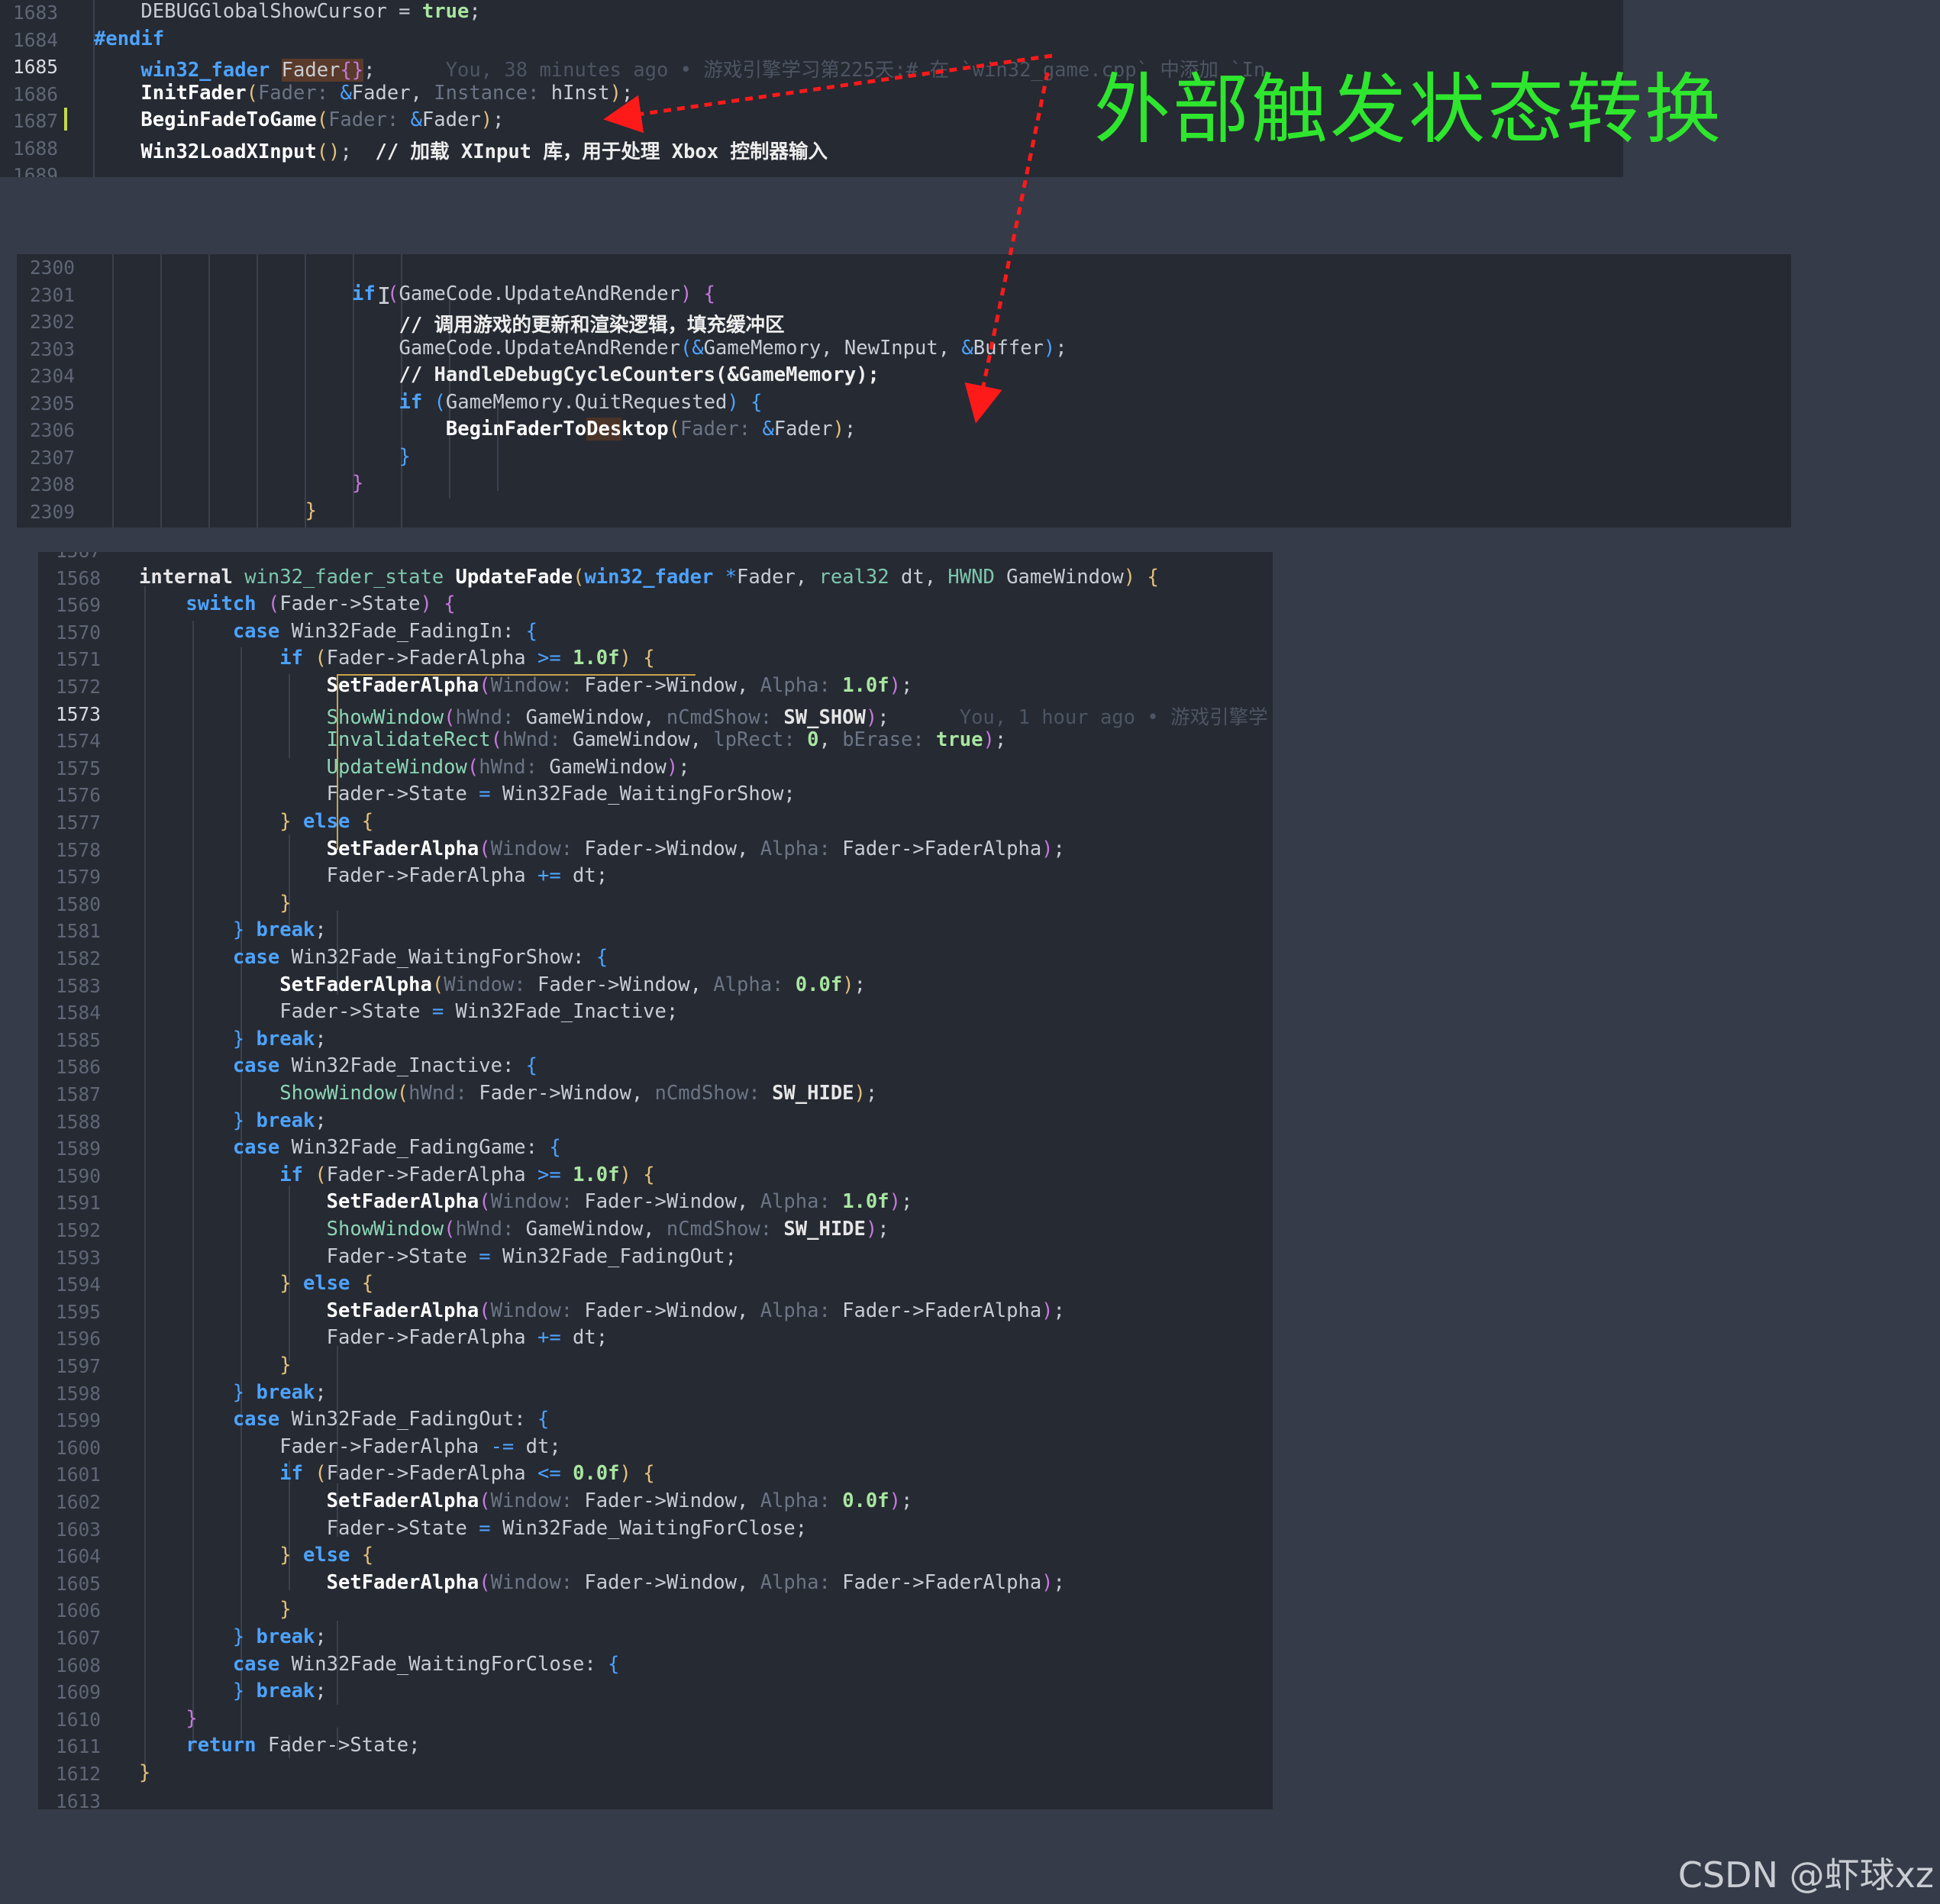 This screenshot has height=1904, width=1940. I want to click on code-line: #endif, so click(129, 38).